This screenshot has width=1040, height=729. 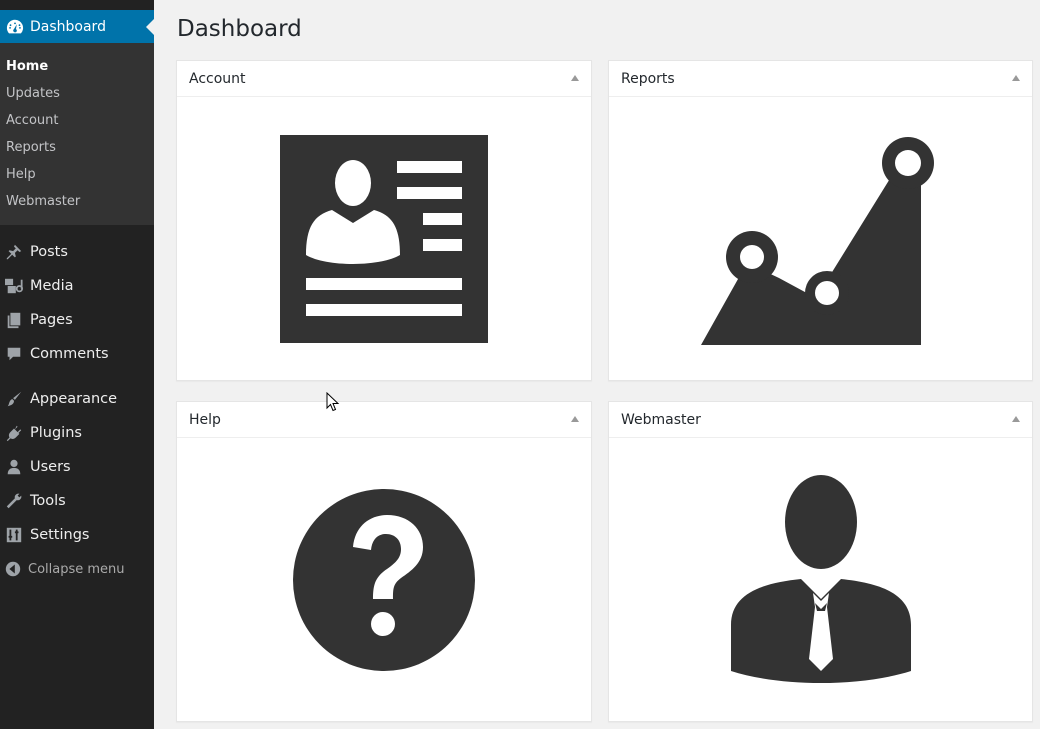 I want to click on webmaster-panel-header: Webmaster, so click(x=820, y=420).